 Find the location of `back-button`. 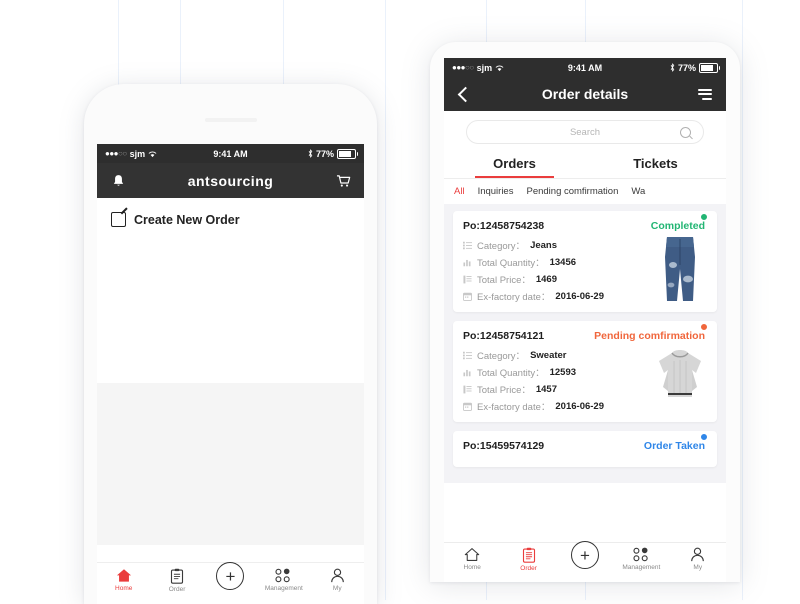

back-button is located at coordinates (465, 94).